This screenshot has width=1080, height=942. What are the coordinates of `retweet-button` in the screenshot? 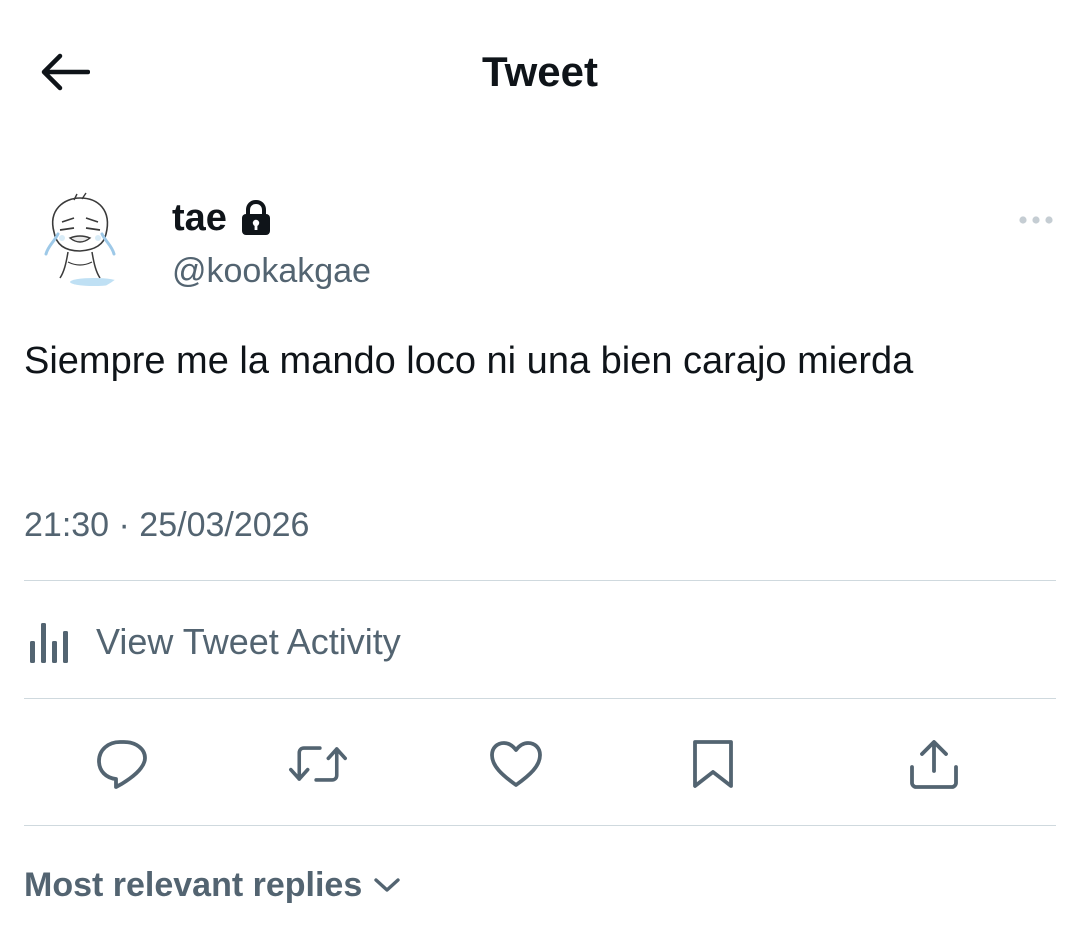 It's located at (318, 764).